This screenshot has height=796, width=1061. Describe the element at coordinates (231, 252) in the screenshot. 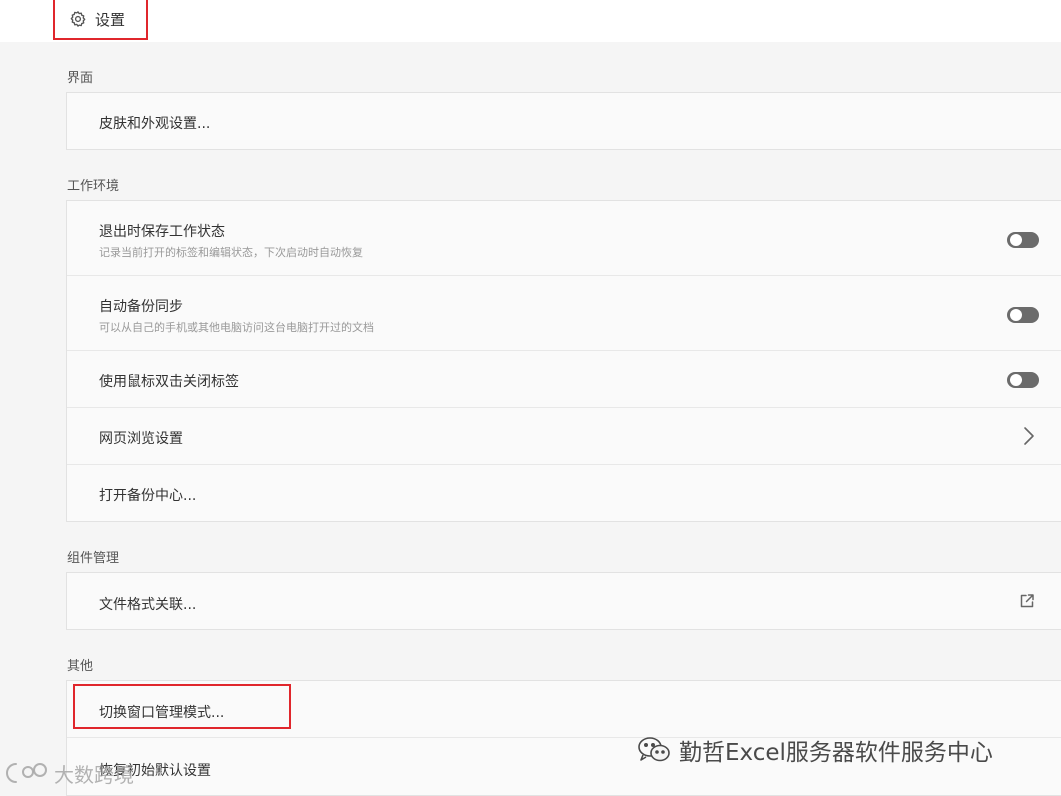

I see `row-subtitle: 记录当前打开的标签和编辑状态，下次启动时自动恢复` at that location.